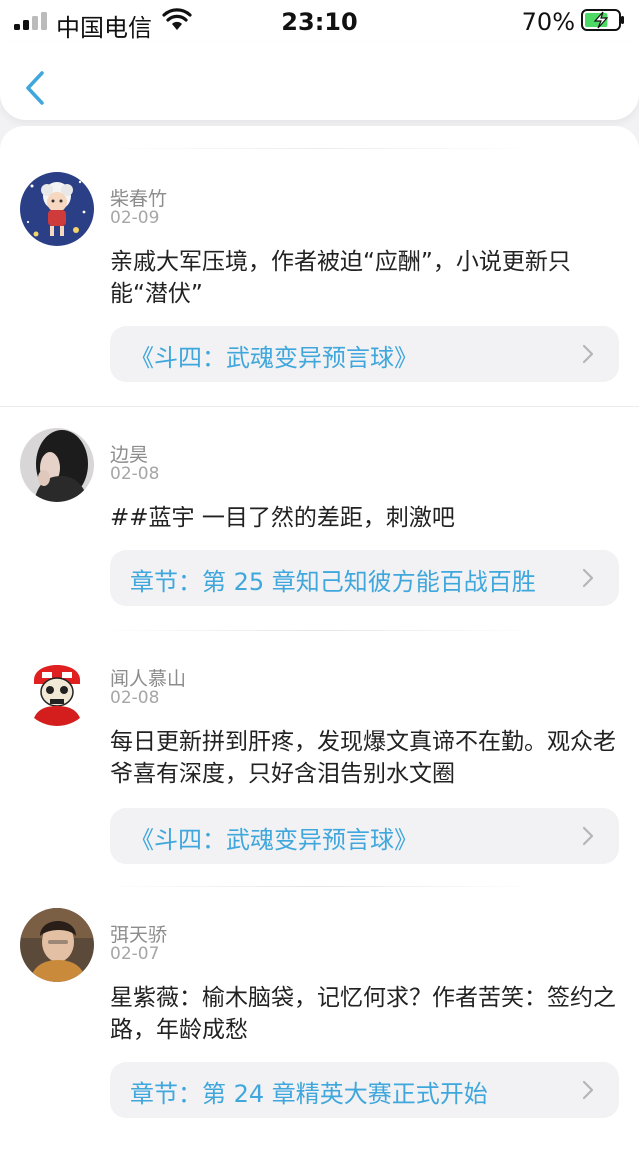 The image size is (639, 1156). I want to click on post-content: 亲戚大军压境，作者被迫“应酬”，小说更新只能“潜伏”, so click(340, 278).